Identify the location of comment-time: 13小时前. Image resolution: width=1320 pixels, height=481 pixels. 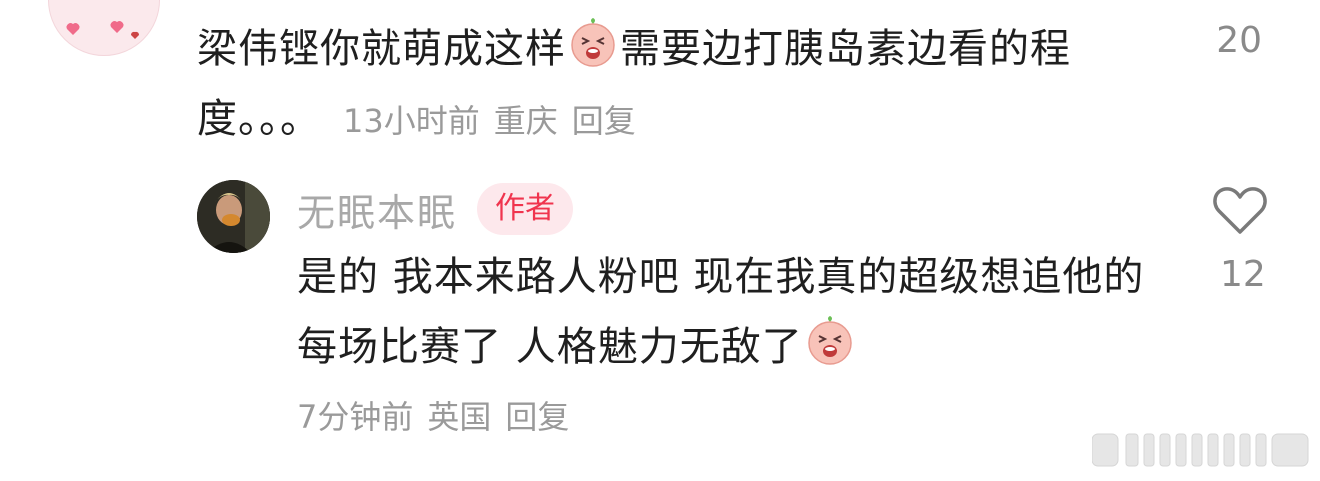
(411, 121).